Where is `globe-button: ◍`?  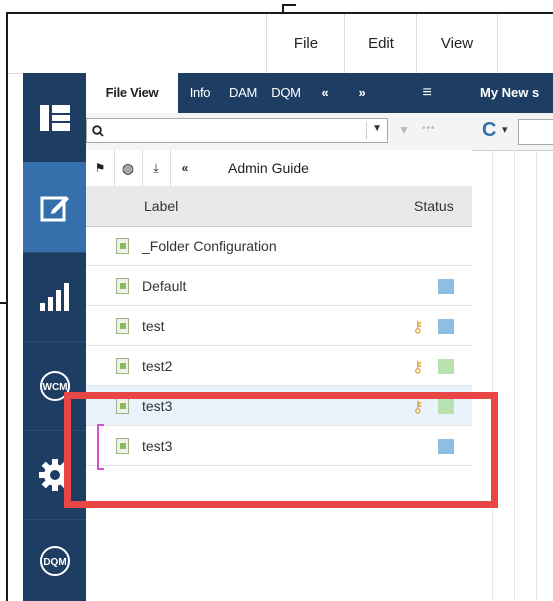
globe-button: ◍ is located at coordinates (128, 168).